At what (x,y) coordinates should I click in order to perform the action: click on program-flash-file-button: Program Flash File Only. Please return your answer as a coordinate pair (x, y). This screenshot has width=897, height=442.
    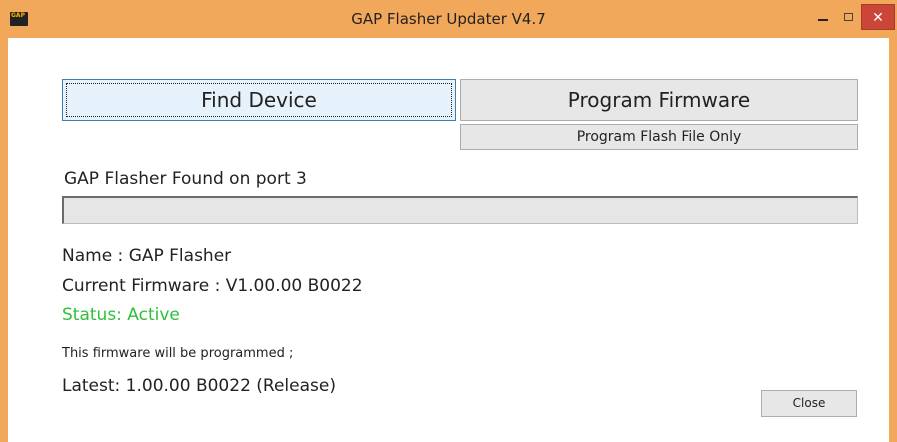
    Looking at the image, I should click on (659, 137).